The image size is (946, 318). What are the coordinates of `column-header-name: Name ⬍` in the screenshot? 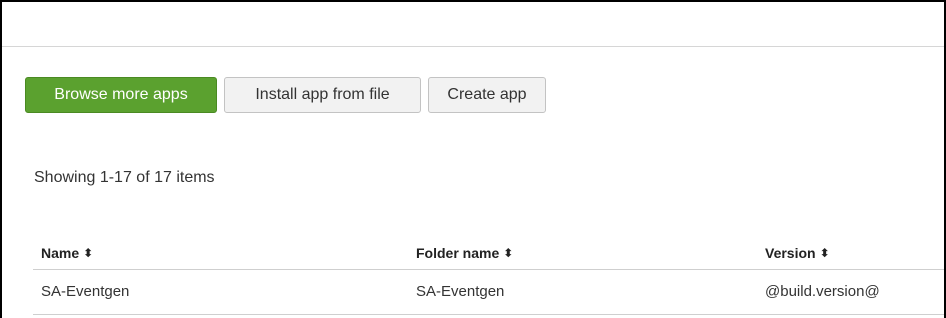 It's located at (67, 253).